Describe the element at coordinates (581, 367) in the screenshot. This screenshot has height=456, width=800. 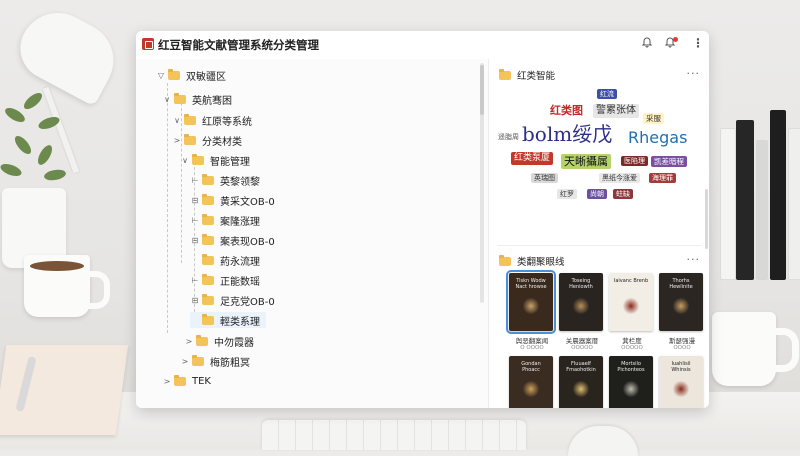
I see `book-cover-text: Fluuaelf Fmaohotkin` at that location.